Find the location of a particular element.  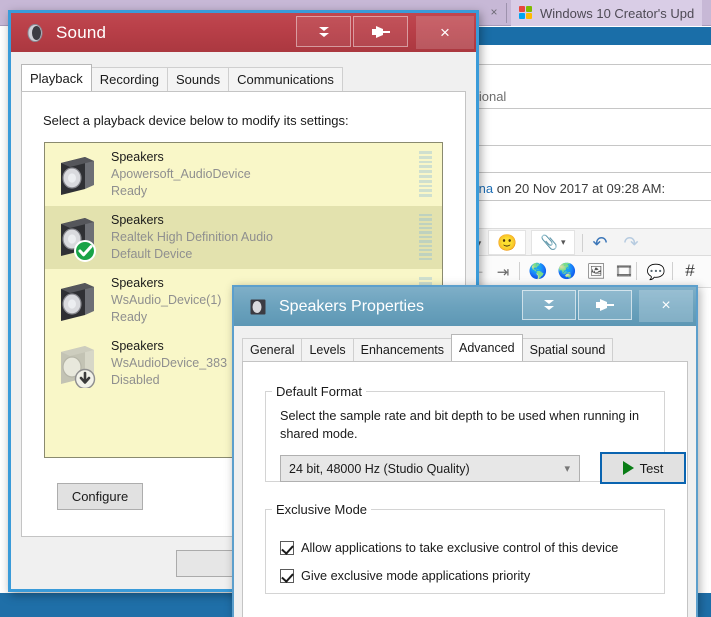

indent-icon: ⇥ is located at coordinates (503, 272).